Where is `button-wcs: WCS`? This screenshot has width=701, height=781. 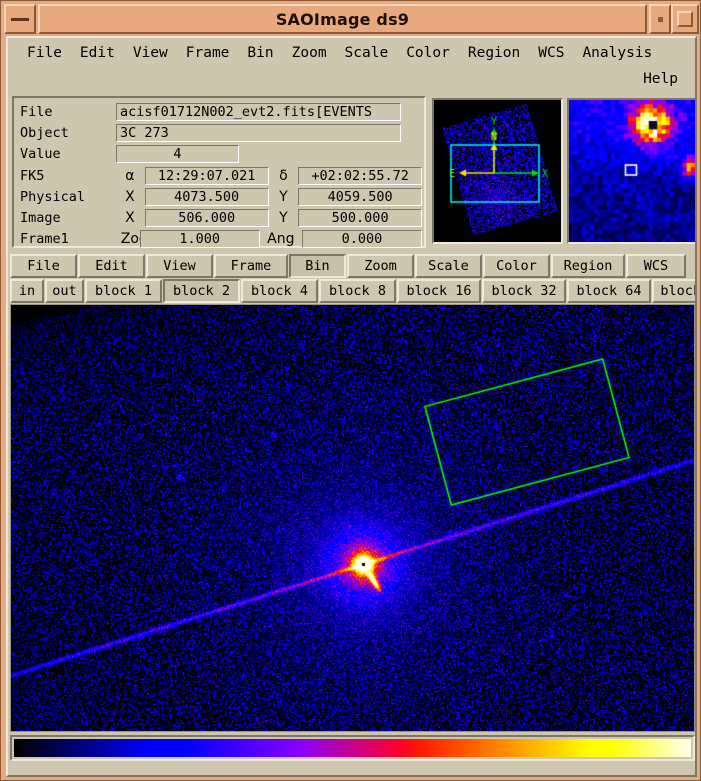 button-wcs: WCS is located at coordinates (656, 266).